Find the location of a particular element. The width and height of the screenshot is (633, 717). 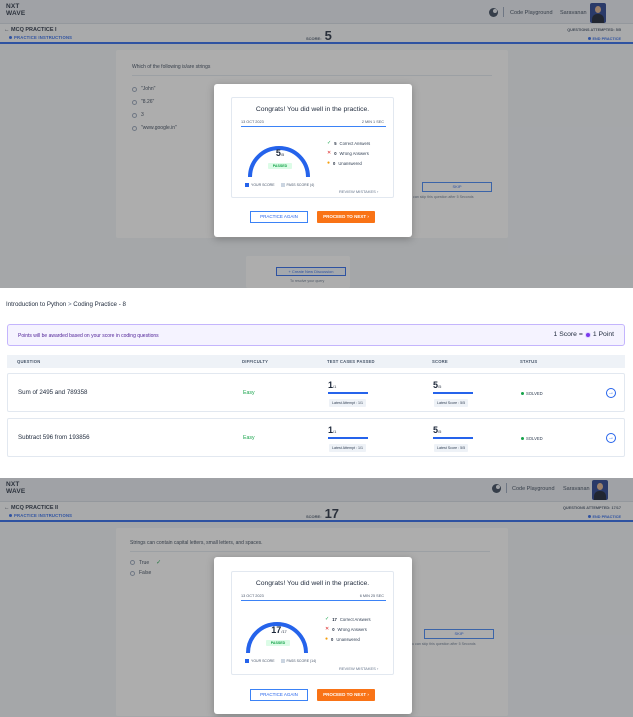

gauge-legend: YOUR SCORE PASS SCORE (14) is located at coordinates (280, 661).